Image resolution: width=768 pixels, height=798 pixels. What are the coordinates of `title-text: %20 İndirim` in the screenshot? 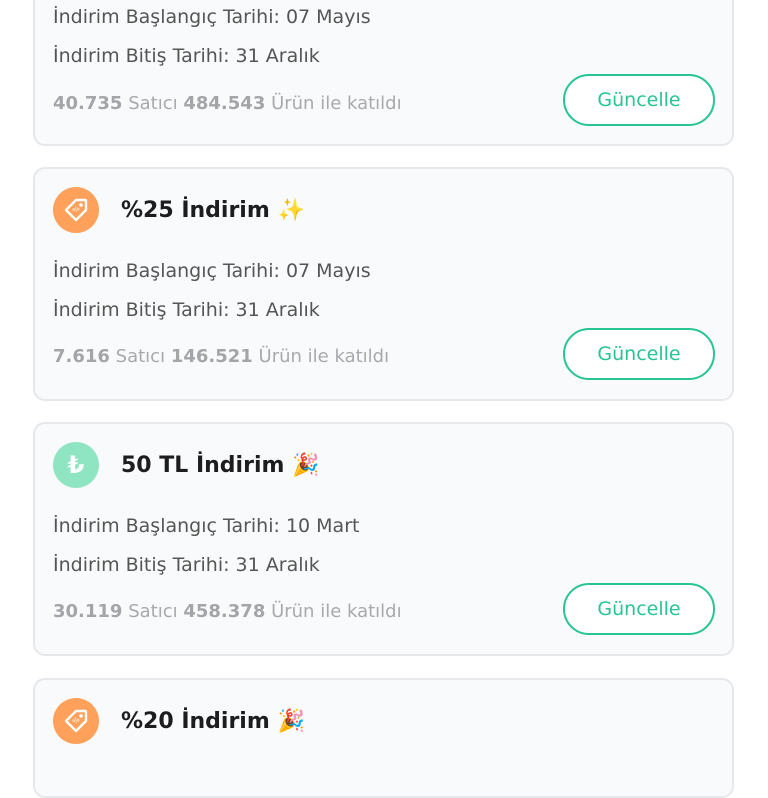 It's located at (195, 721).